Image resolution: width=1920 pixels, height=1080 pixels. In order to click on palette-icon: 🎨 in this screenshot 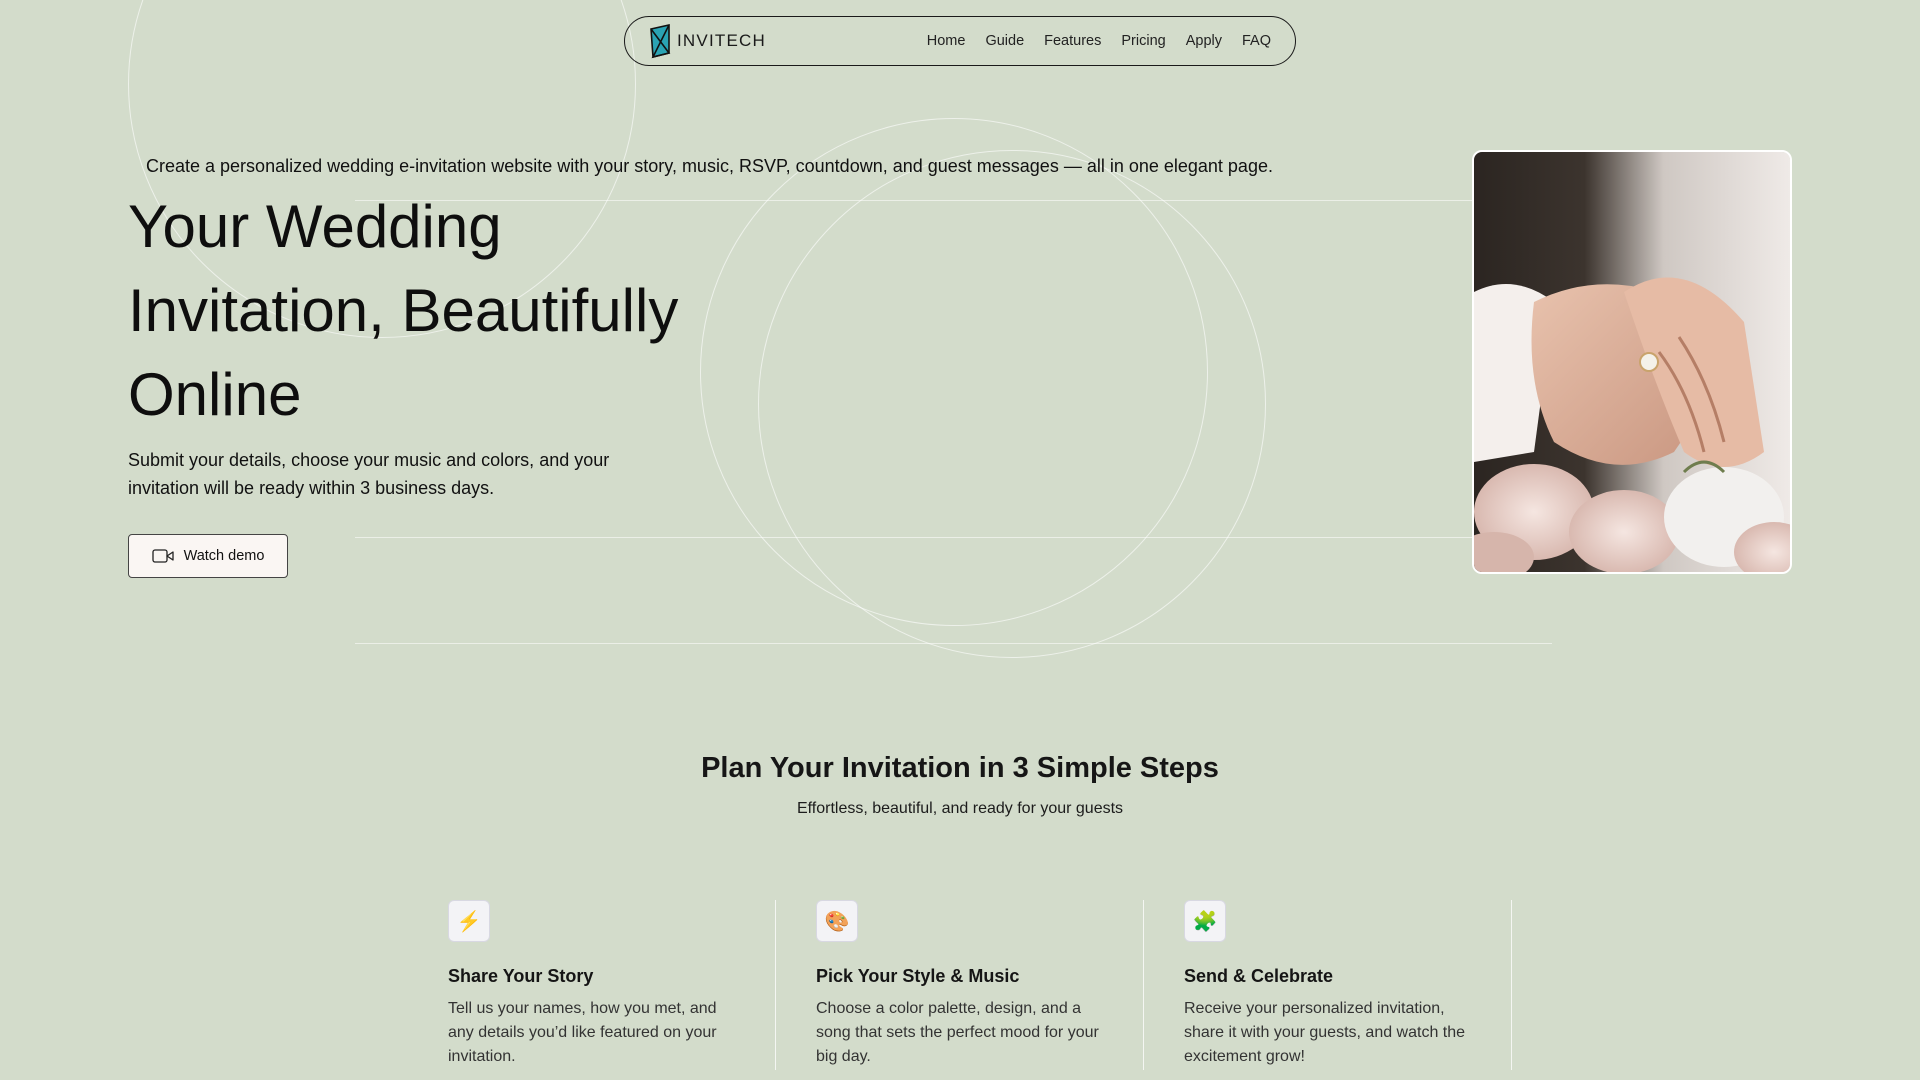, I will do `click(837, 921)`.